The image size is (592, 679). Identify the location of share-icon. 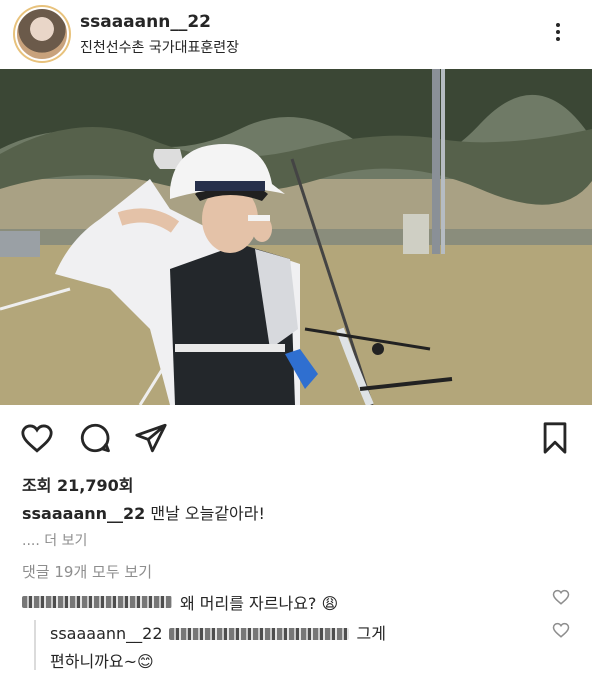
(151, 438).